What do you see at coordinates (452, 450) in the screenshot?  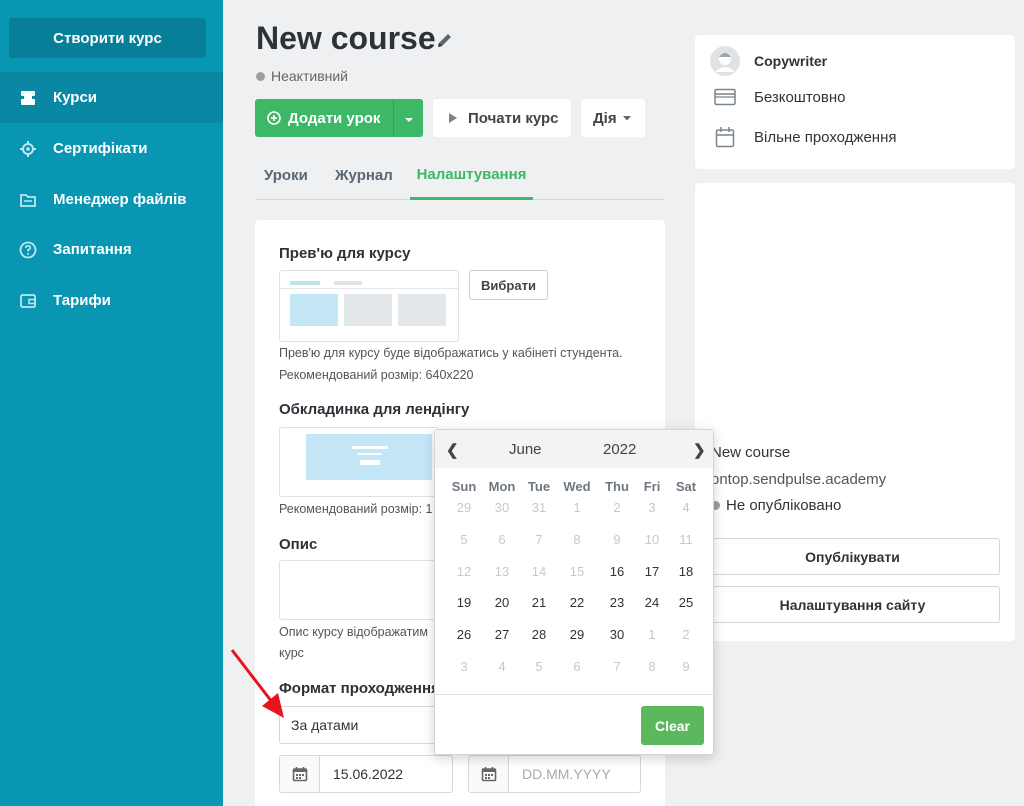 I see `prev-month-button: ❮` at bounding box center [452, 450].